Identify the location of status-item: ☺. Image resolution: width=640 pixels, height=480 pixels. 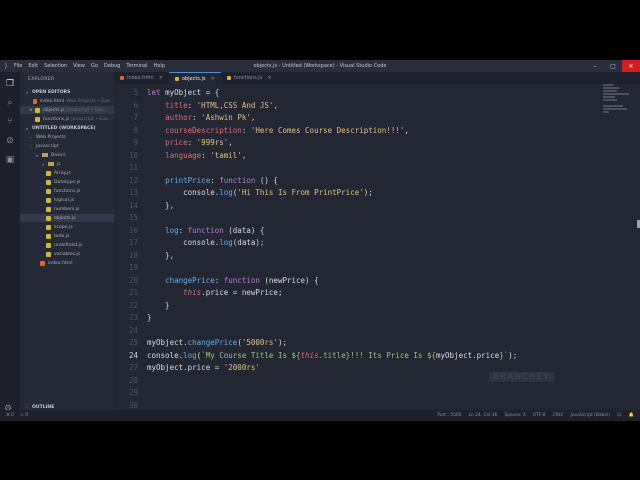
(619, 415).